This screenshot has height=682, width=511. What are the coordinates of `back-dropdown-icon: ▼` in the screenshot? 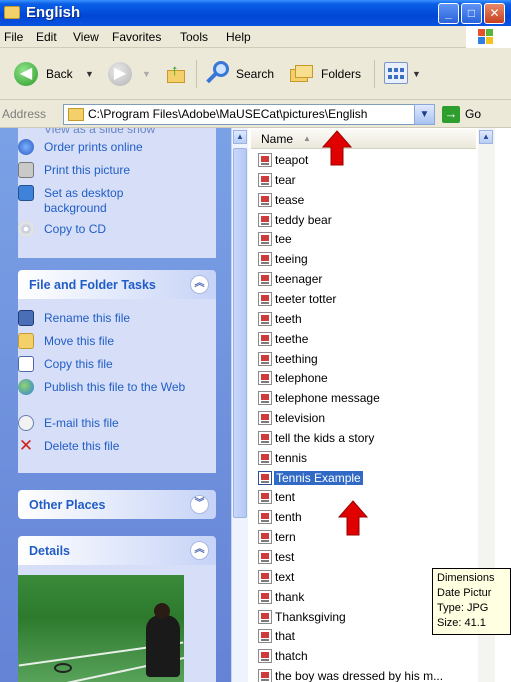 It's located at (89, 74).